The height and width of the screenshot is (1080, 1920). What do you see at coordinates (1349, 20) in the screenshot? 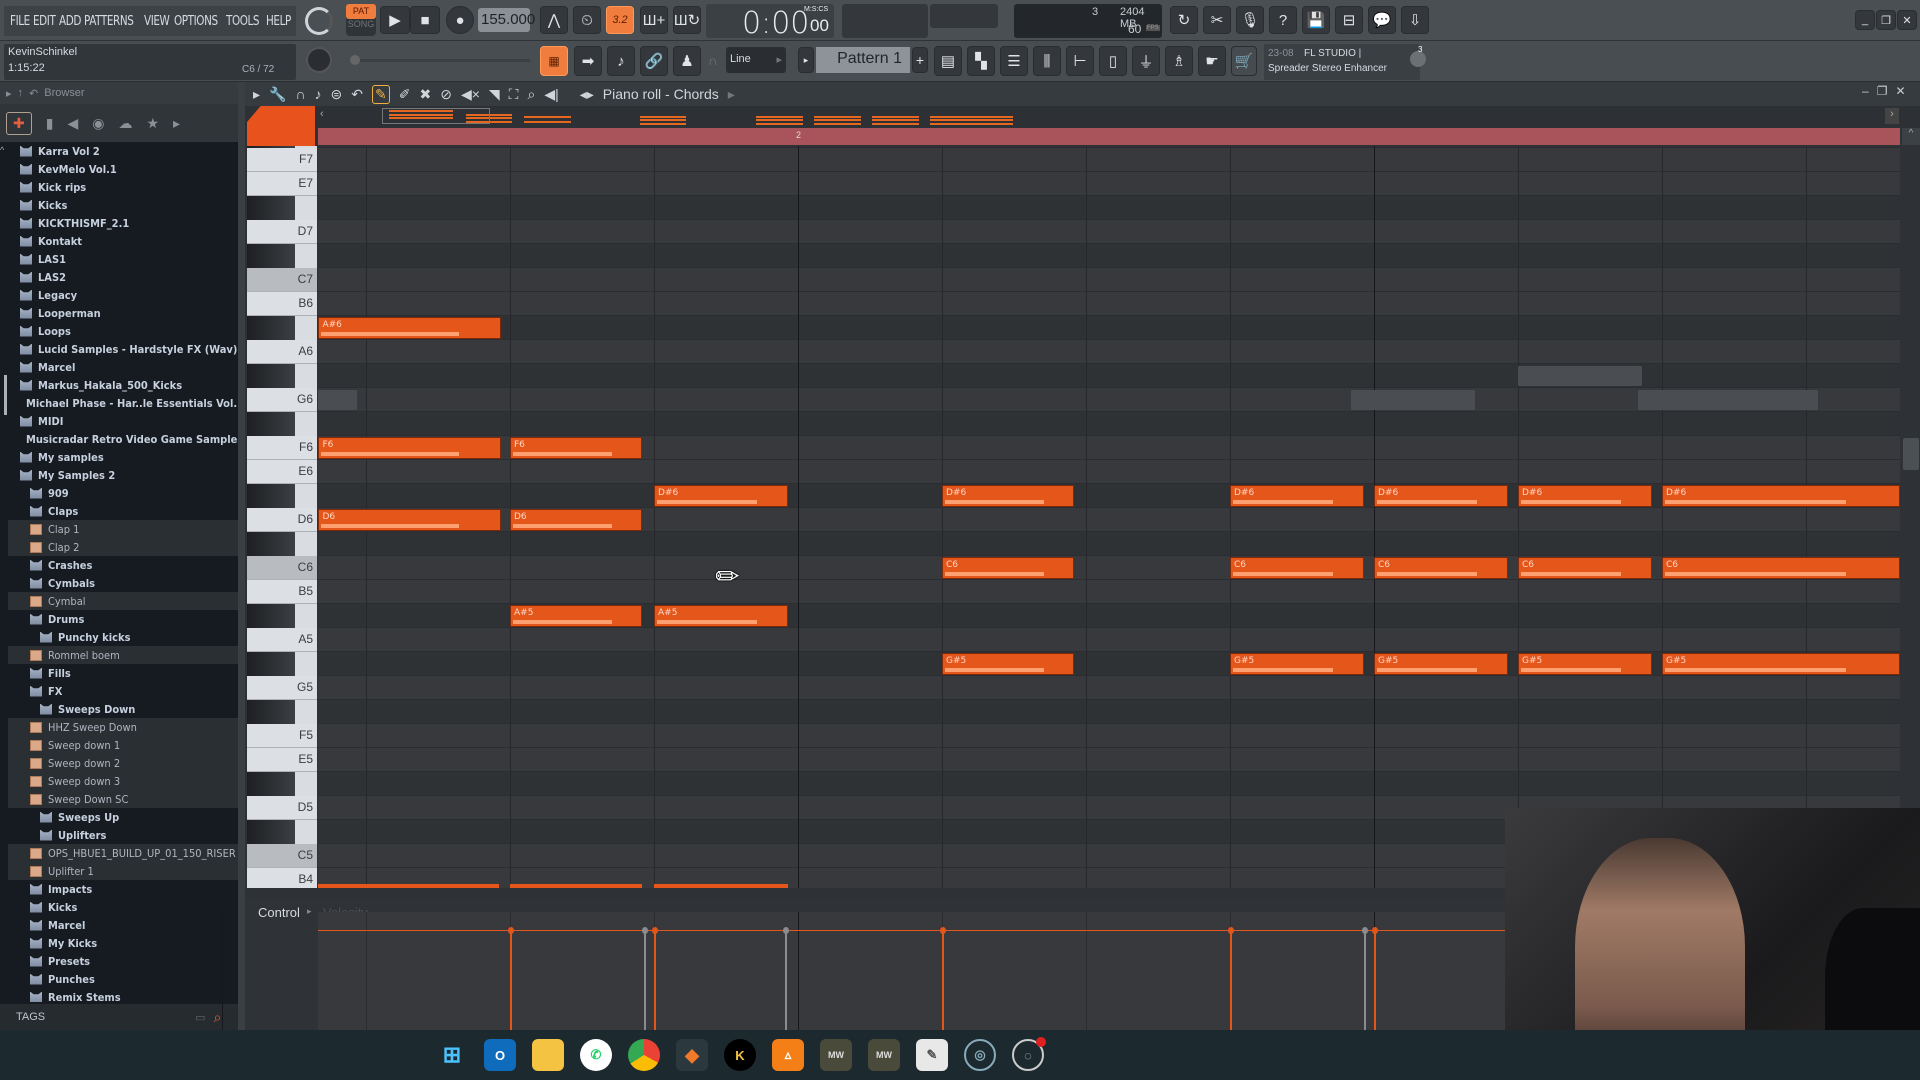
I see `export-button: ⊟` at bounding box center [1349, 20].